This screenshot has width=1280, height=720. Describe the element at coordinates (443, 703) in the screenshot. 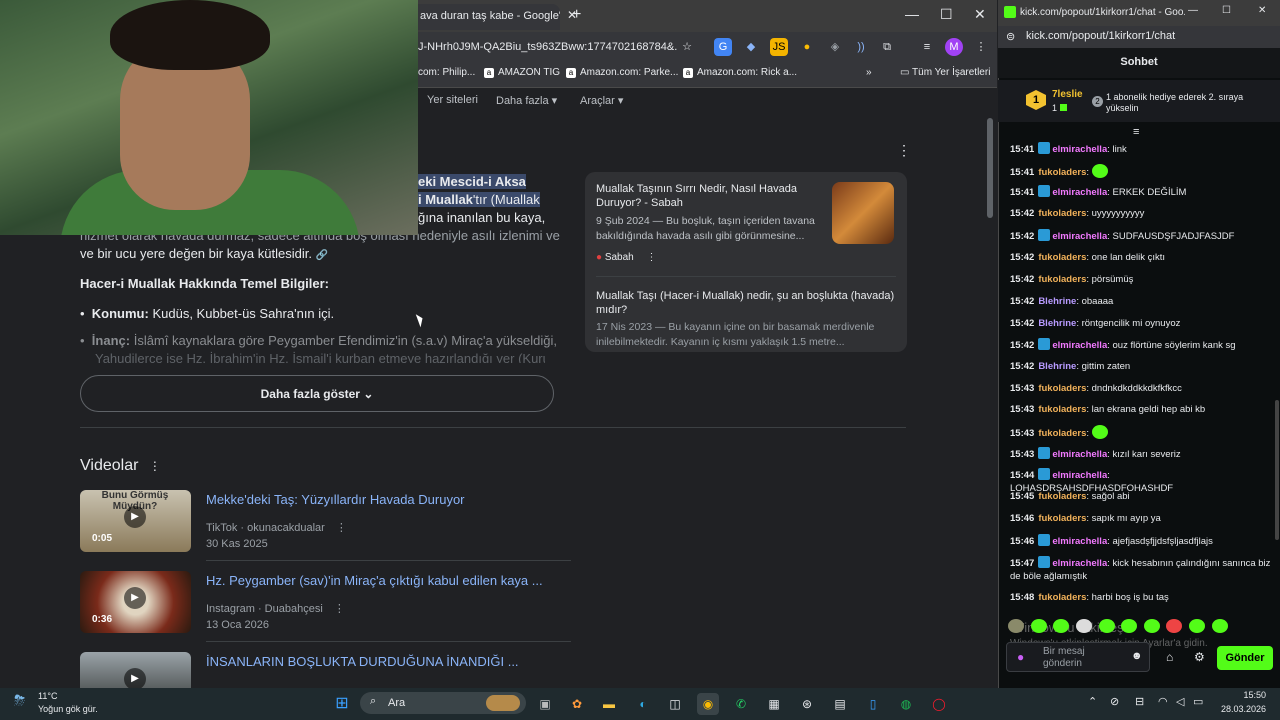

I see `taskbar-search: ⌕ Ara` at that location.